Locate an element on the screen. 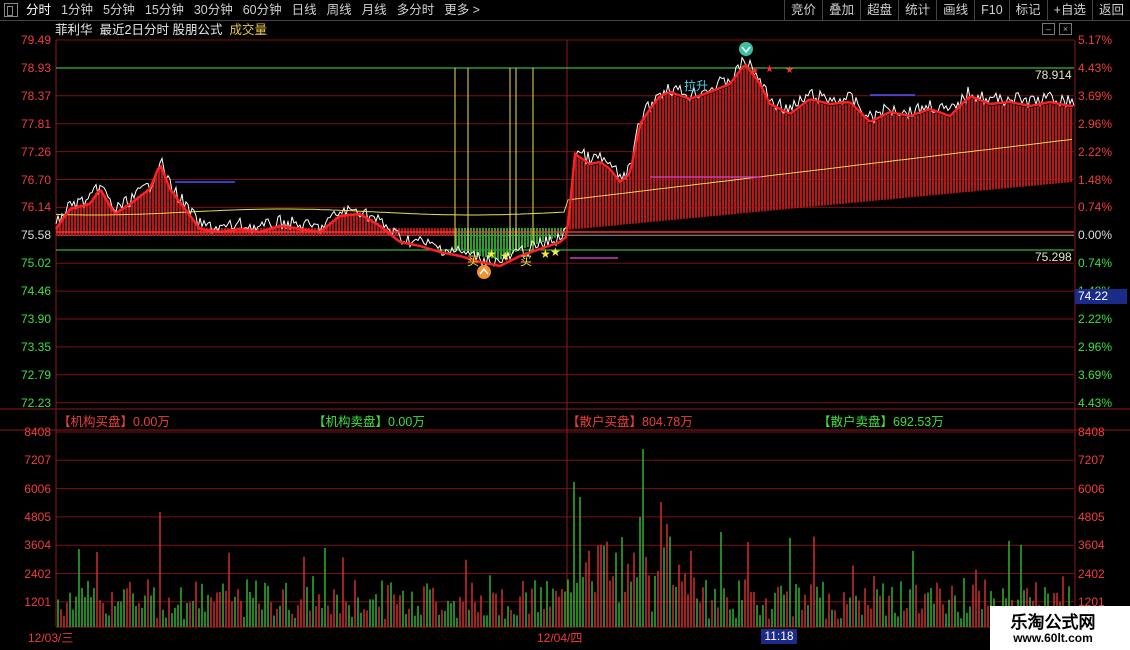 The height and width of the screenshot is (650, 1130). average-line is located at coordinates (564, 177).